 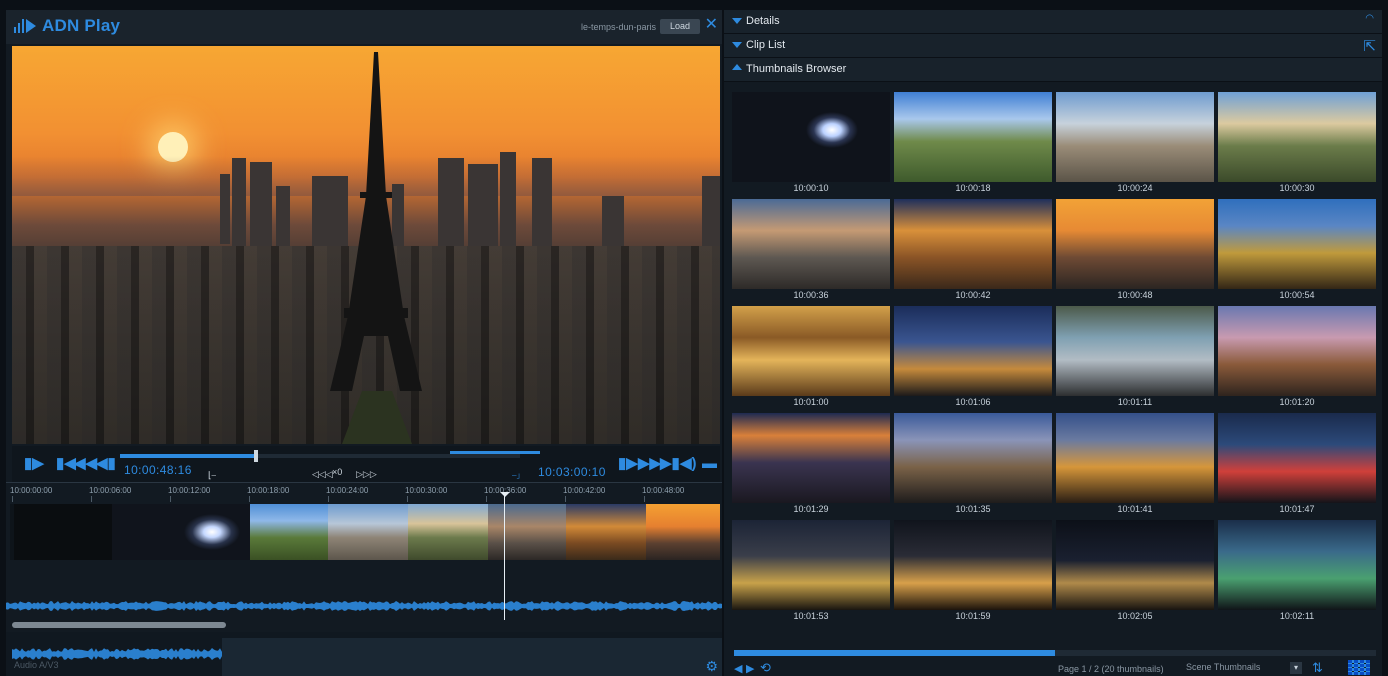 I want to click on thumbnail-item: 10:00:30, so click(x=1297, y=144).